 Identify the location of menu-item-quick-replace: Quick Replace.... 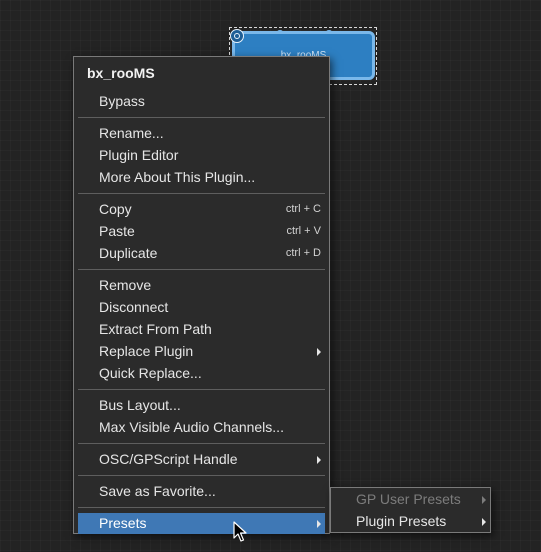
(201, 373).